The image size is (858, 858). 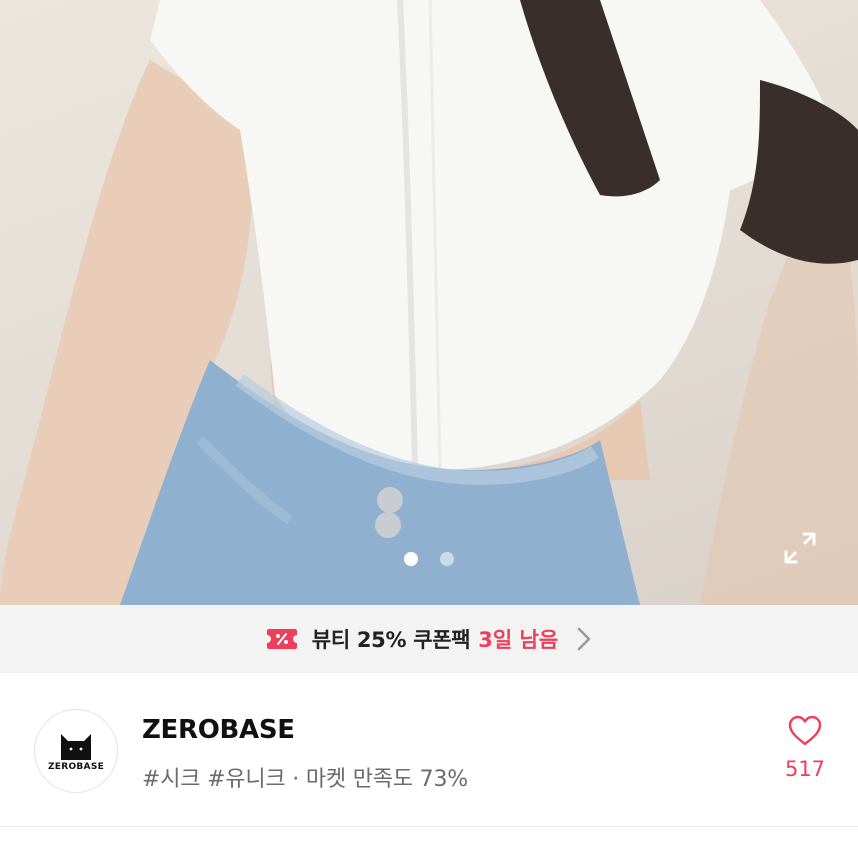 I want to click on expand-icon, so click(x=800, y=548).